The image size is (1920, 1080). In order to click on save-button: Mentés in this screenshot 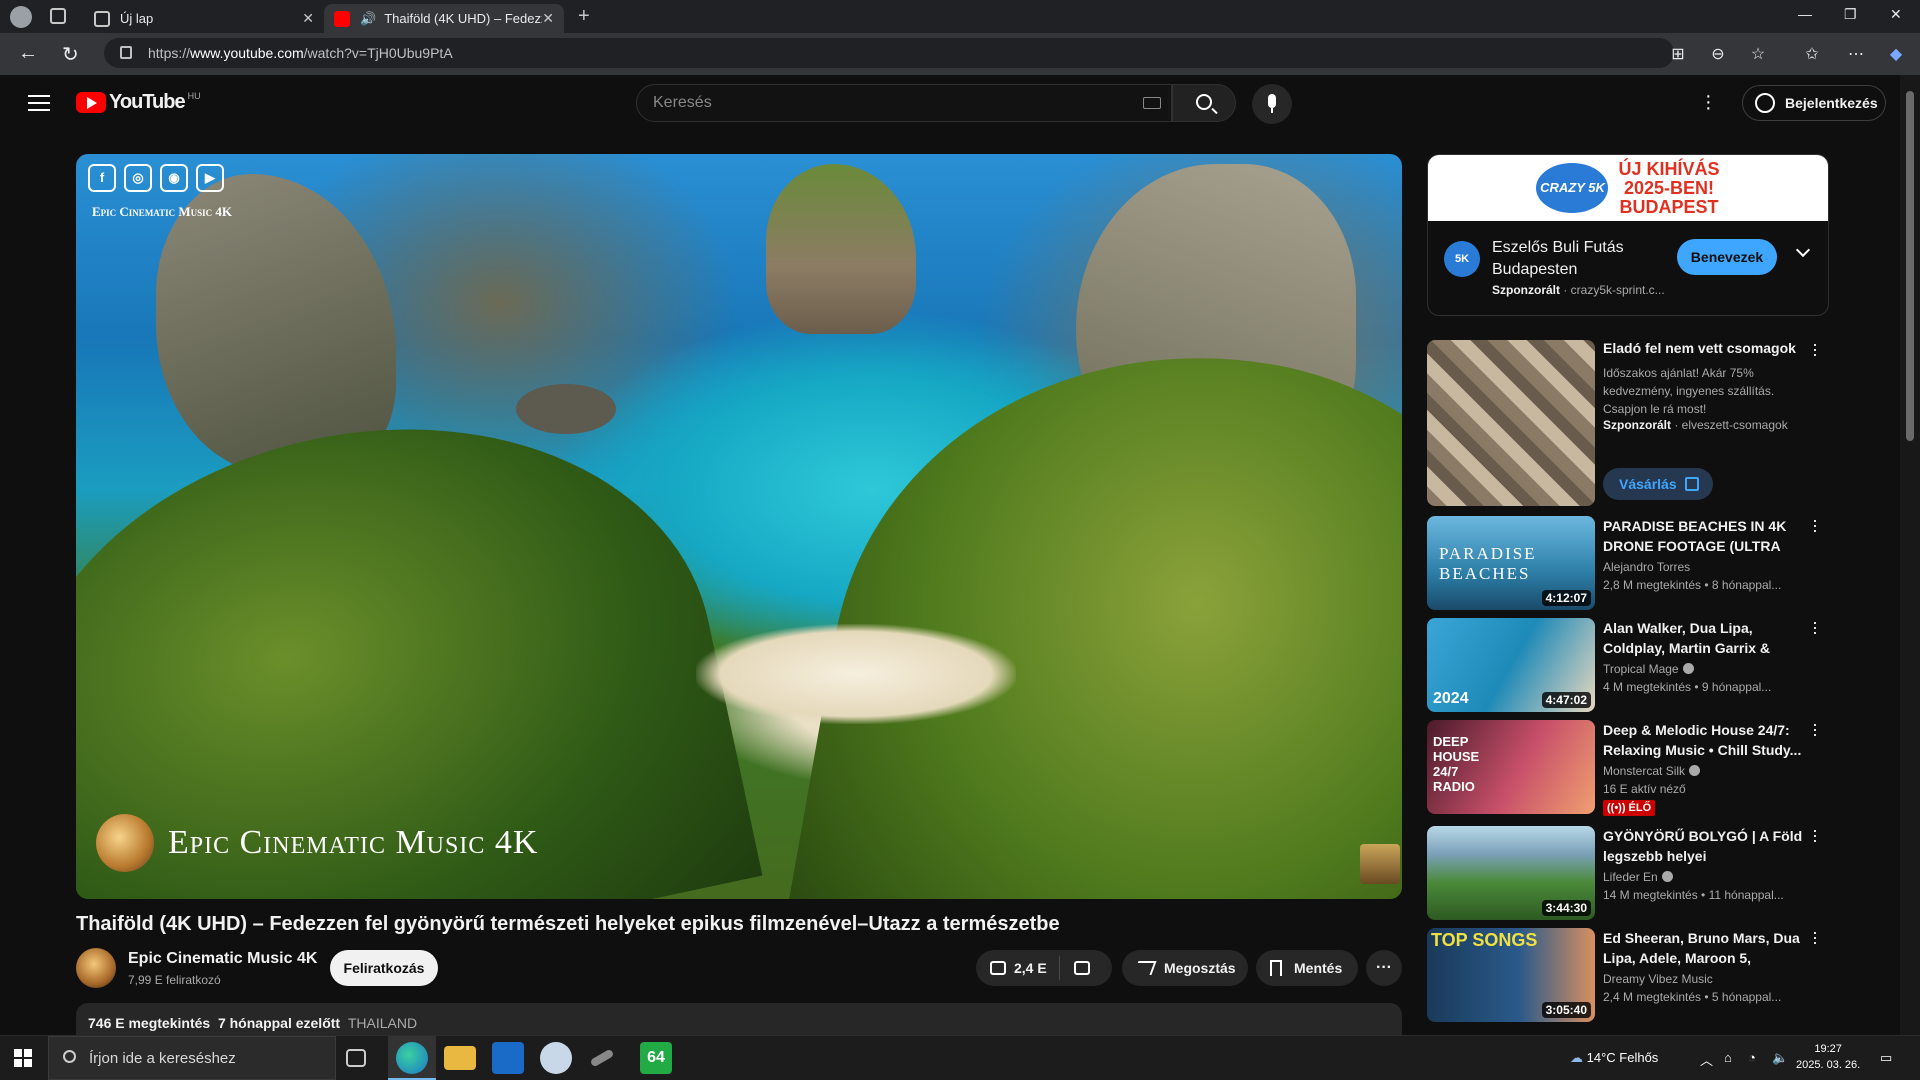, I will do `click(1307, 968)`.